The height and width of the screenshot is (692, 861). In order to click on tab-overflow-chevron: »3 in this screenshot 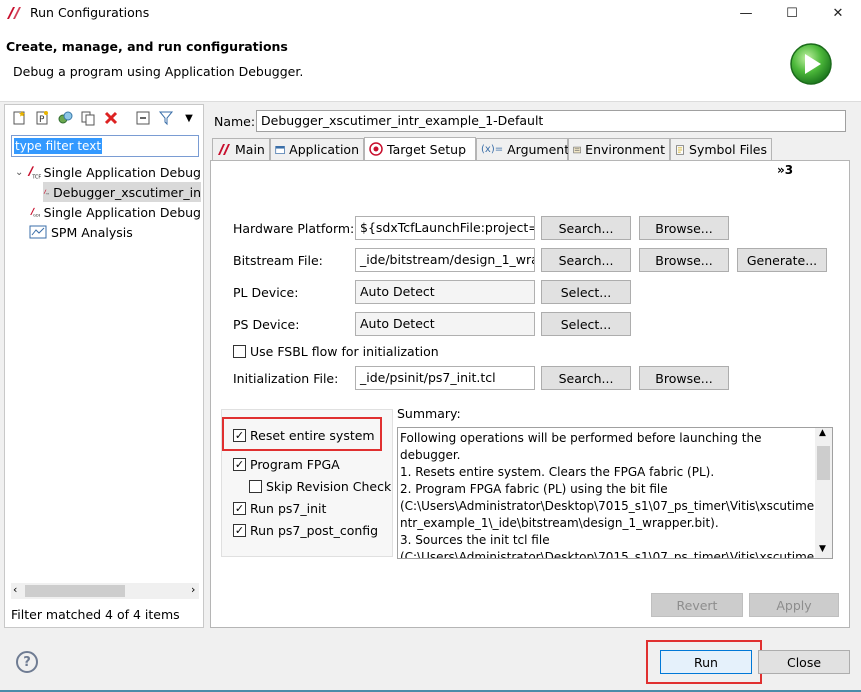, I will do `click(785, 170)`.